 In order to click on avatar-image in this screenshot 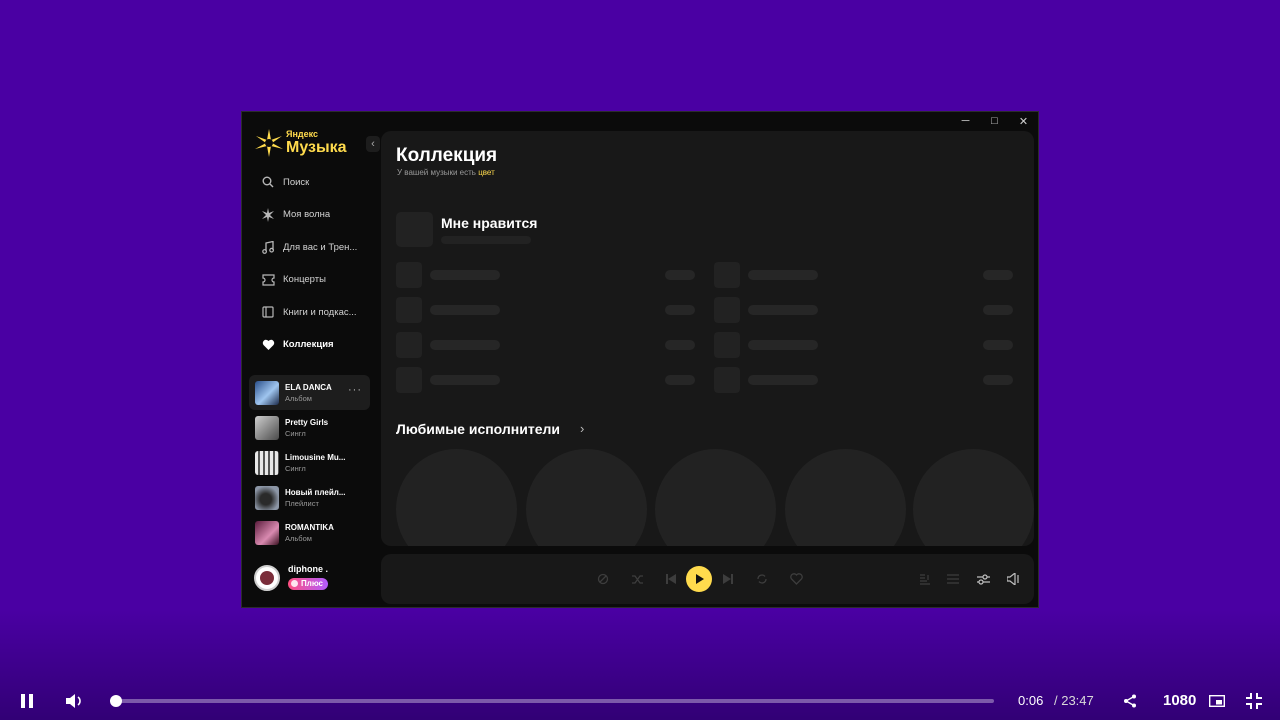, I will do `click(267, 578)`.